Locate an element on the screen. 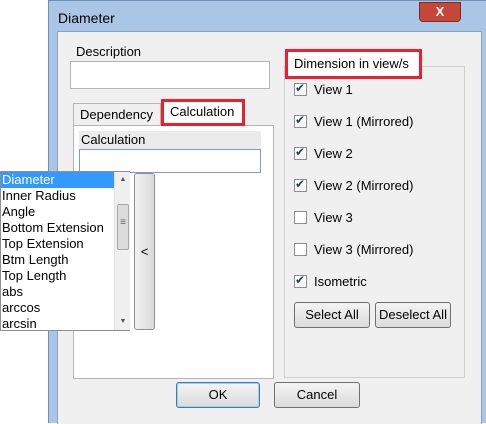 The image size is (486, 424). view-checkbox-label: View 2 (Mirrored) is located at coordinates (364, 185).